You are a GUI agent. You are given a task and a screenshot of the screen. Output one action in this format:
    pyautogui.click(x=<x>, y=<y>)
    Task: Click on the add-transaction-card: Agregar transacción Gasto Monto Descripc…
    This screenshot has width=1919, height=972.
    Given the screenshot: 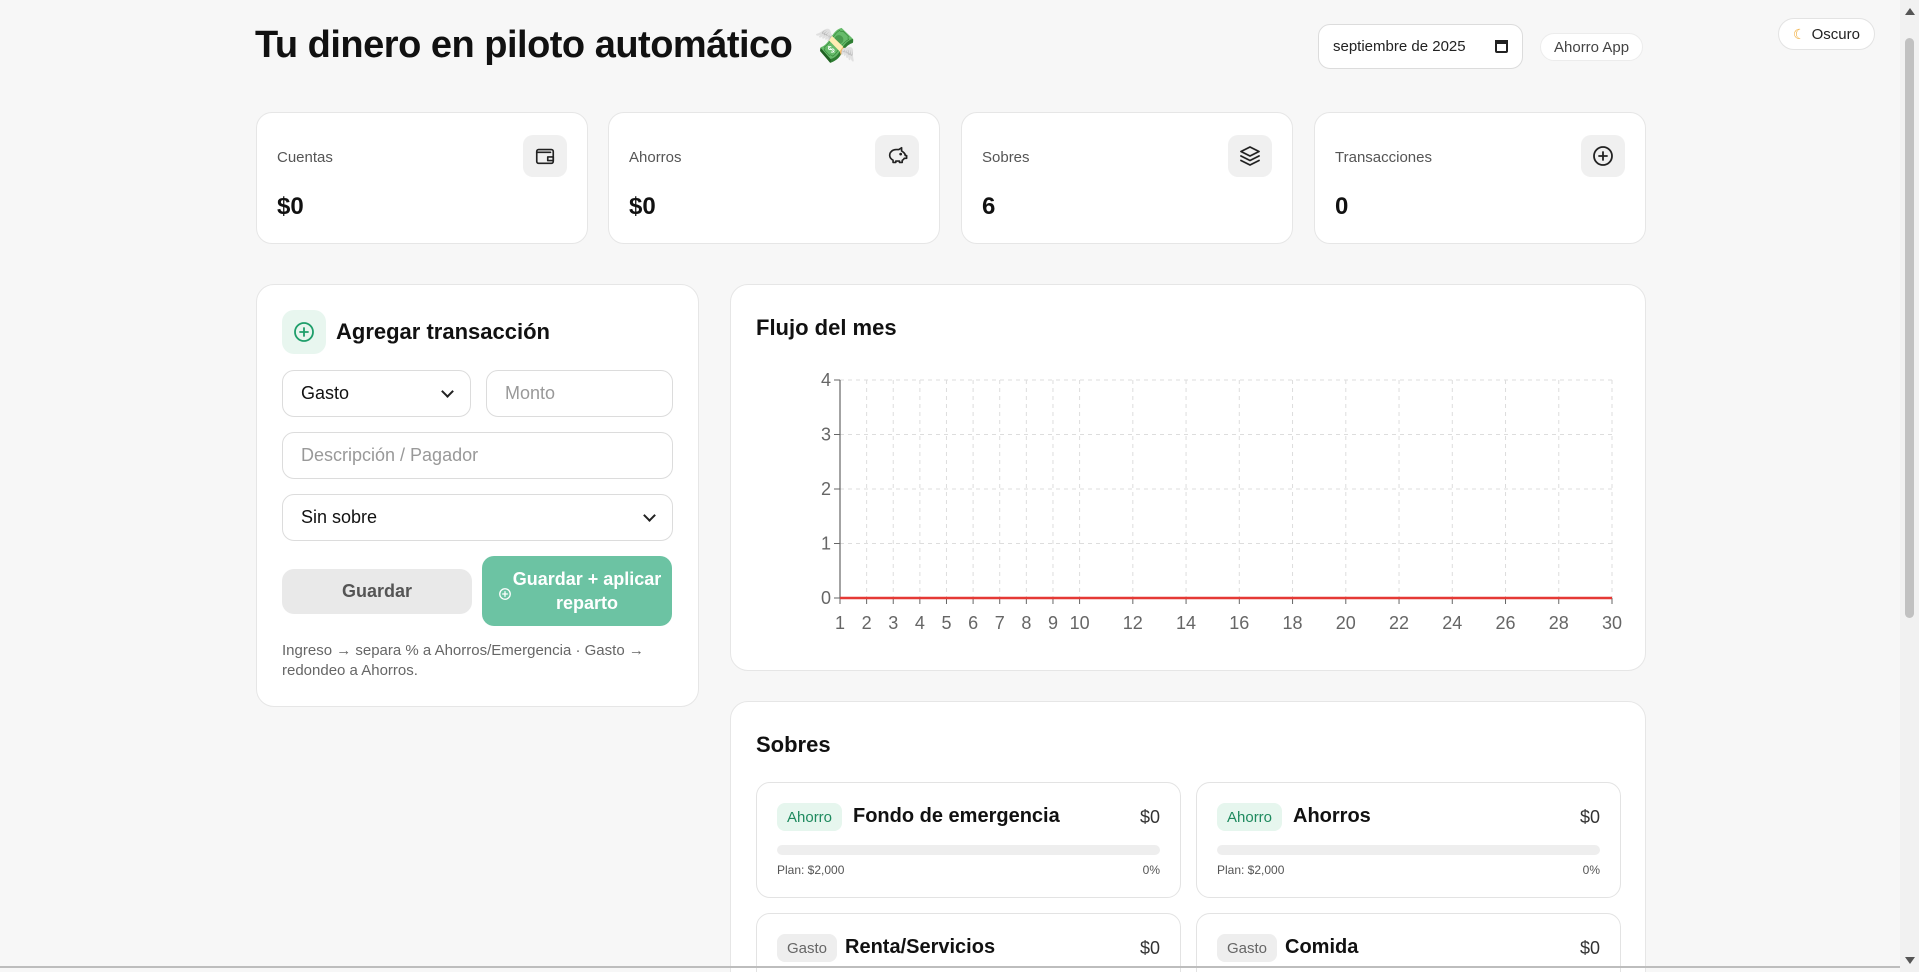 What is the action you would take?
    pyautogui.click(x=477, y=495)
    